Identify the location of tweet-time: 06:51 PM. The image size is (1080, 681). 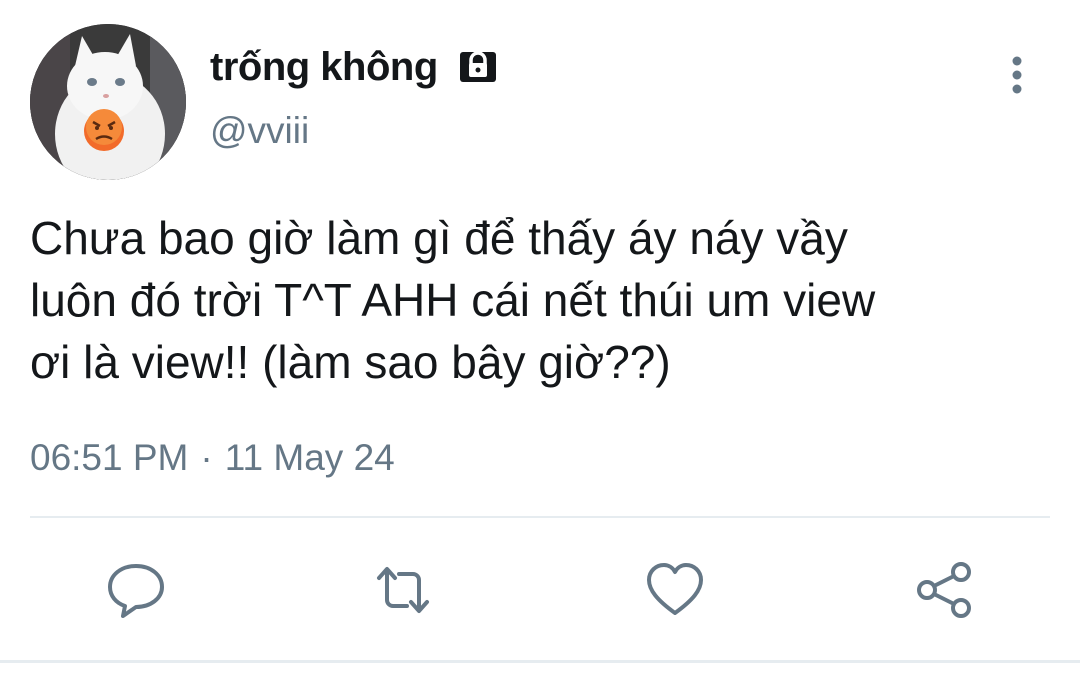
(109, 457).